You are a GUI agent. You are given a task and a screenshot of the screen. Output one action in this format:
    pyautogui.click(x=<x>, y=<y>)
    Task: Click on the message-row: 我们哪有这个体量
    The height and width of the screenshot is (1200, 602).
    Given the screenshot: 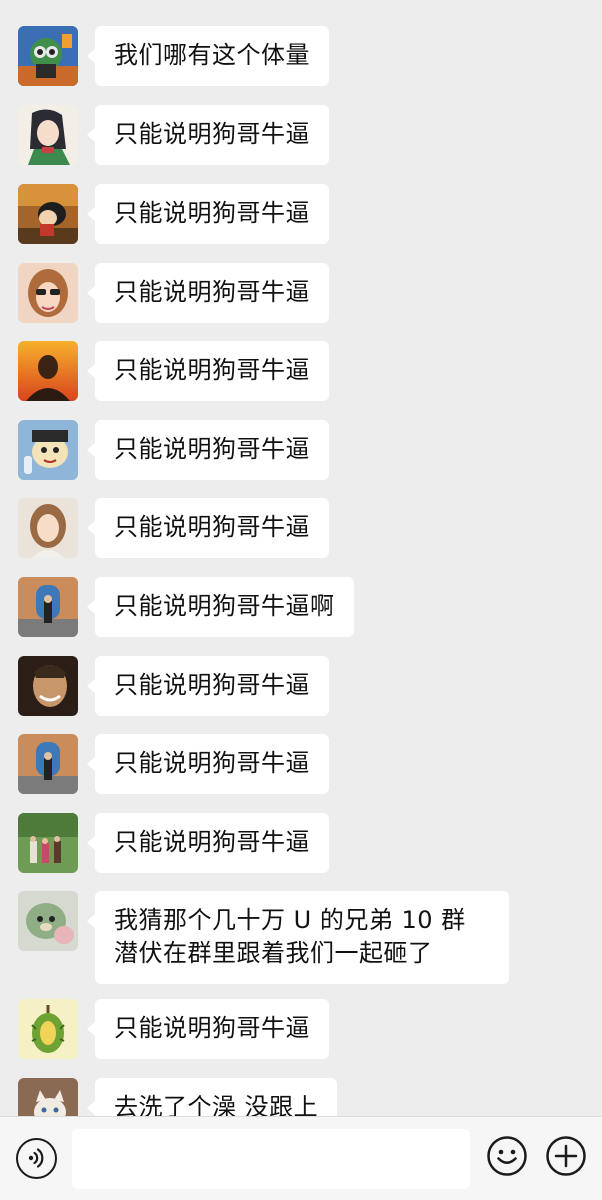 What is the action you would take?
    pyautogui.click(x=173, y=56)
    